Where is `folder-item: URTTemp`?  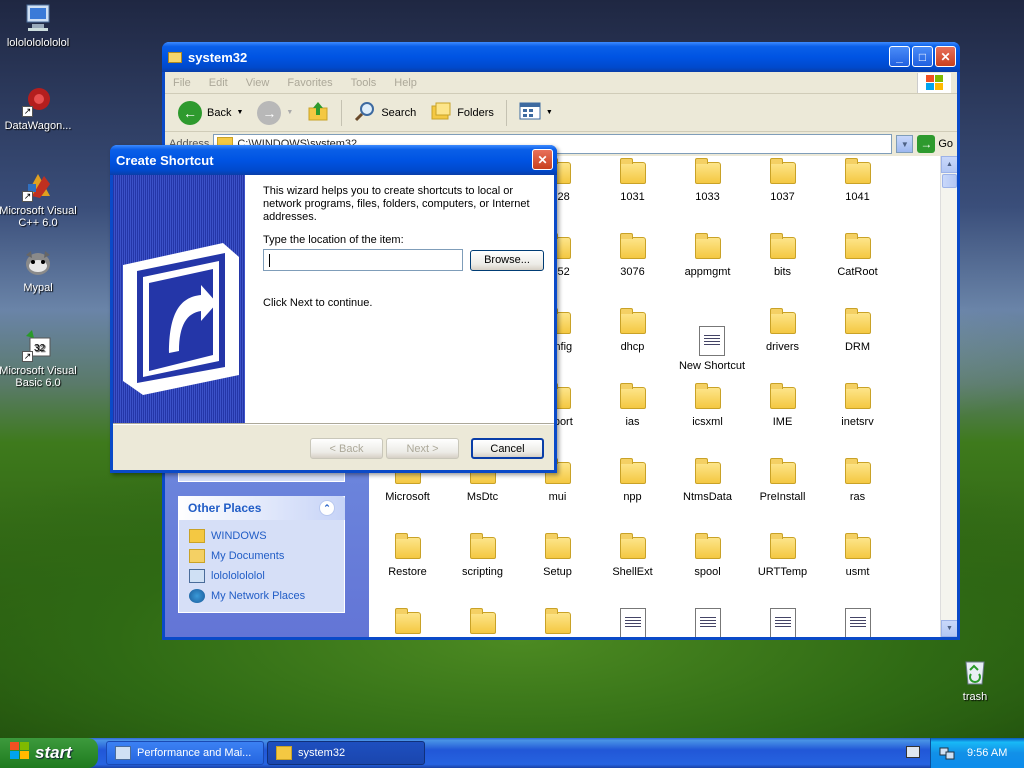
folder-item: URTTemp is located at coordinates (782, 555).